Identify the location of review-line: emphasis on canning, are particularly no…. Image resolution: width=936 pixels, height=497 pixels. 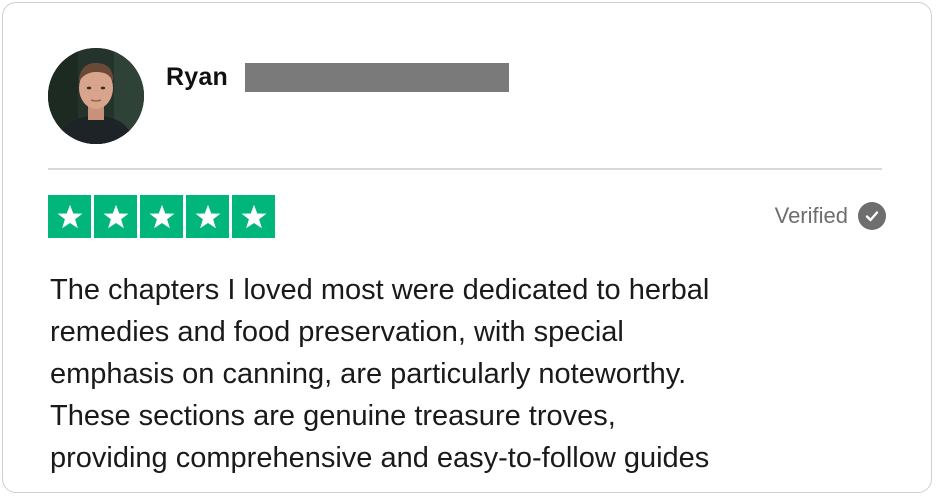
(368, 374).